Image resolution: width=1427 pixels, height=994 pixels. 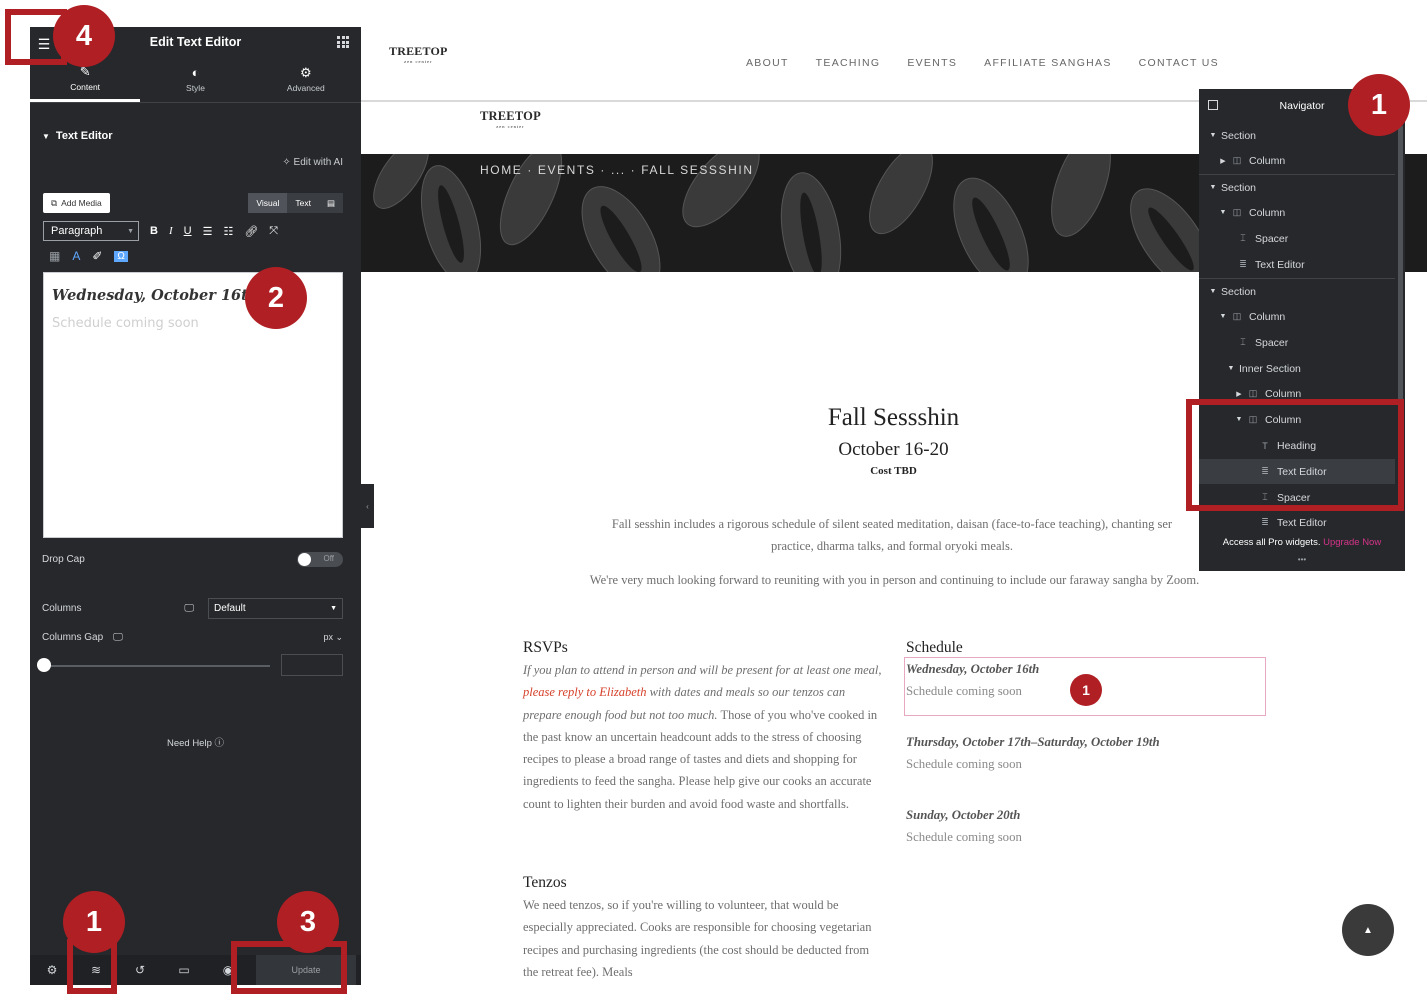 I want to click on nav-affiliate-sanghas: AFFILIATE SANGHAS, so click(x=1048, y=63).